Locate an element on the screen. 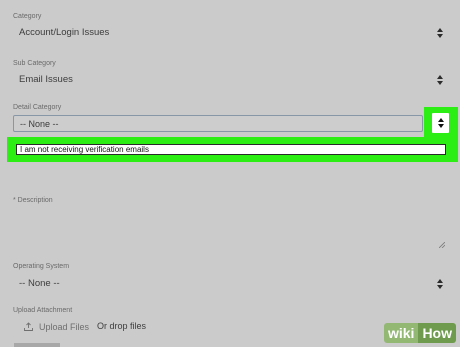 This screenshot has height=347, width=460. drop-files-text: Or drop files is located at coordinates (122, 326).